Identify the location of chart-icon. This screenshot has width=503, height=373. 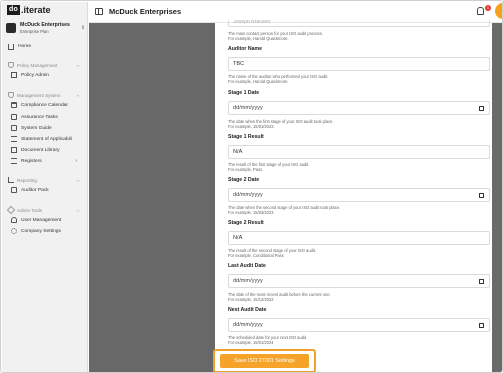
(11, 180).